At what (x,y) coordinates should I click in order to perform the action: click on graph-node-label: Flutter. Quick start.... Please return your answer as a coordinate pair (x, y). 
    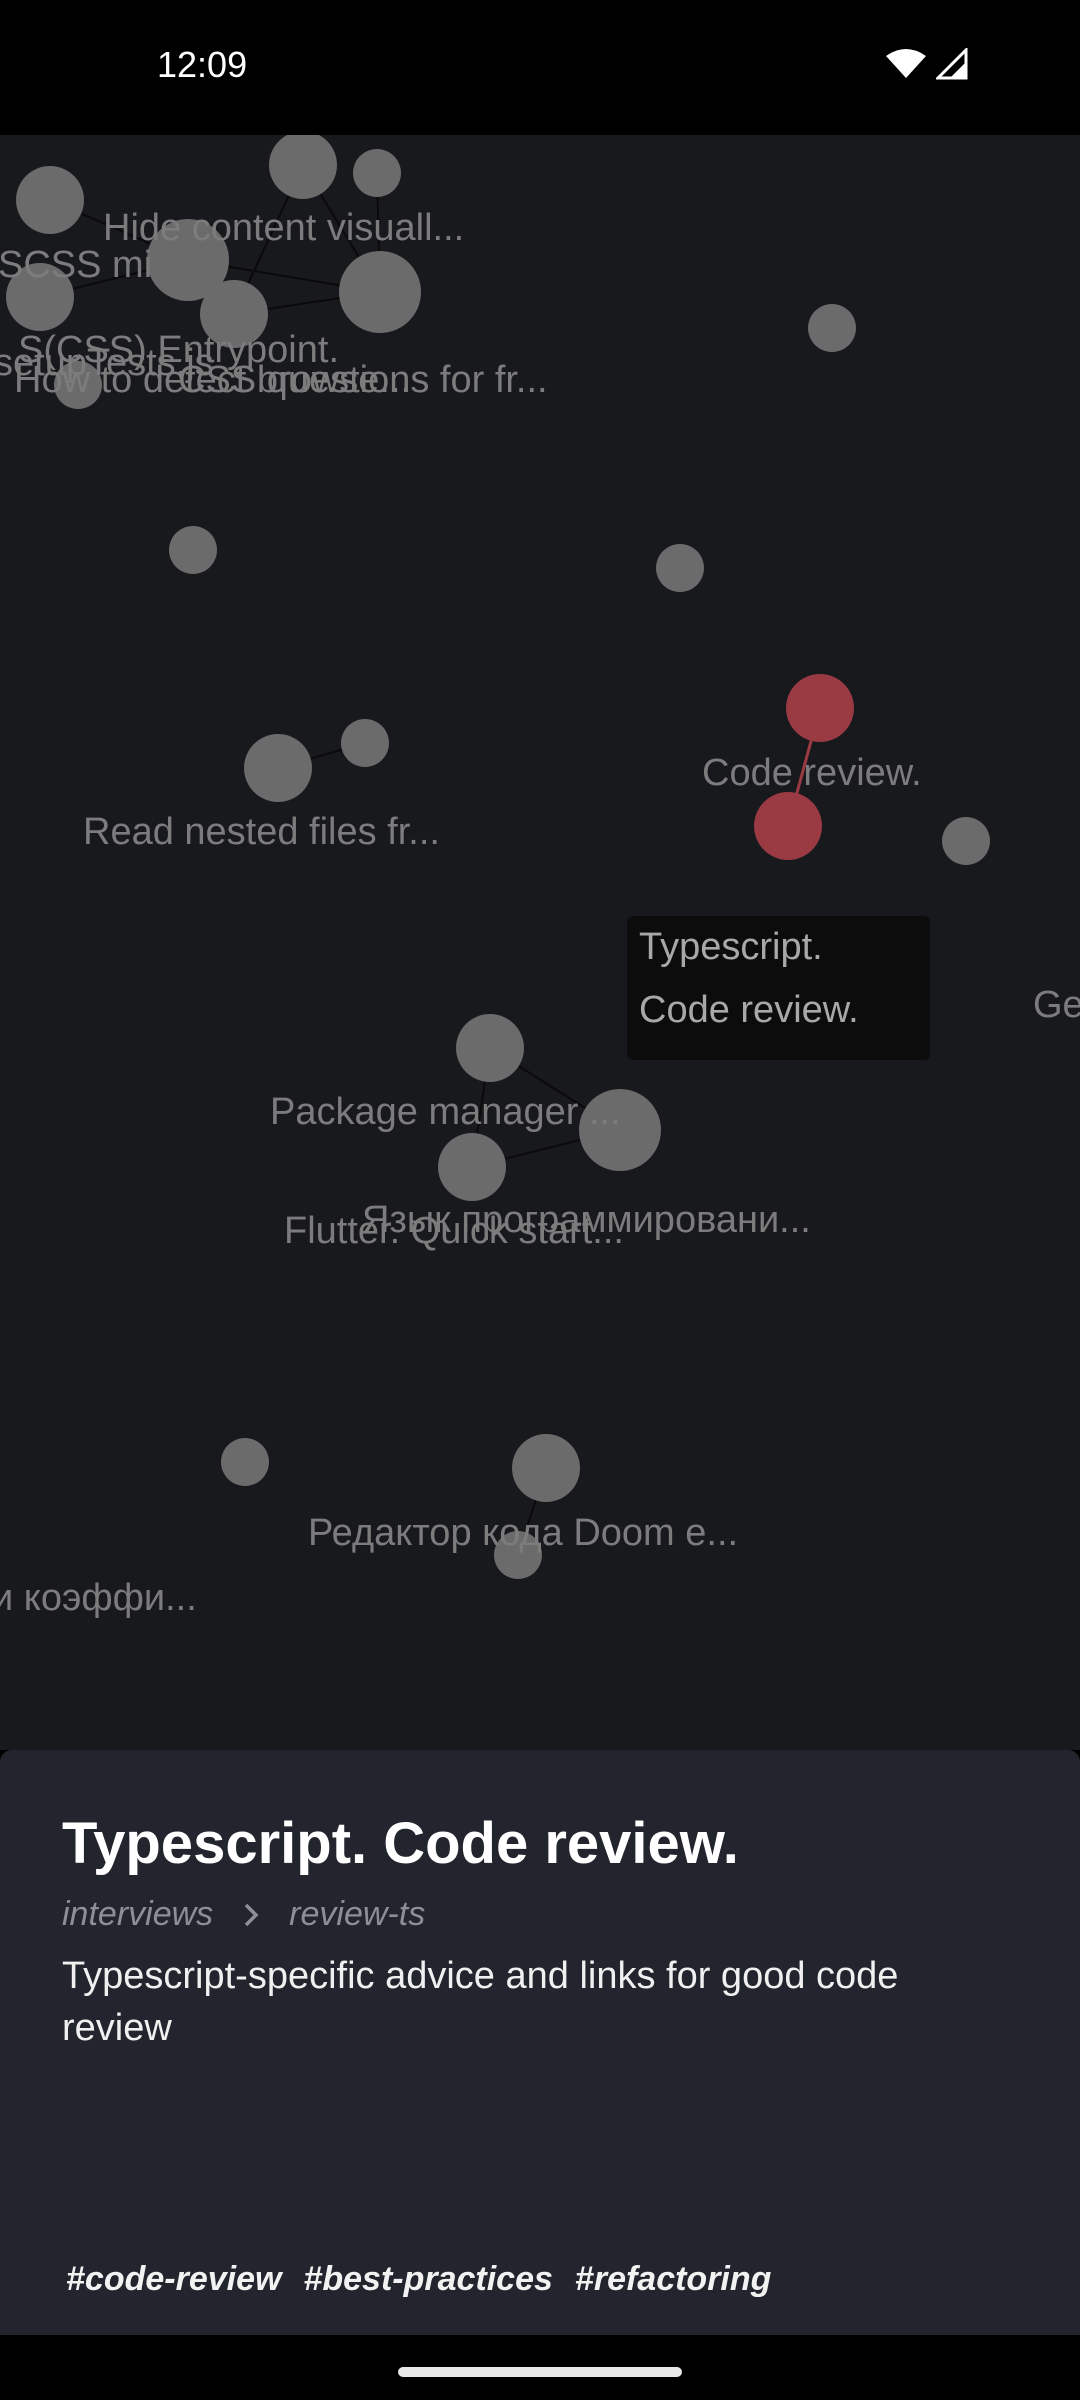
    Looking at the image, I should click on (454, 1231).